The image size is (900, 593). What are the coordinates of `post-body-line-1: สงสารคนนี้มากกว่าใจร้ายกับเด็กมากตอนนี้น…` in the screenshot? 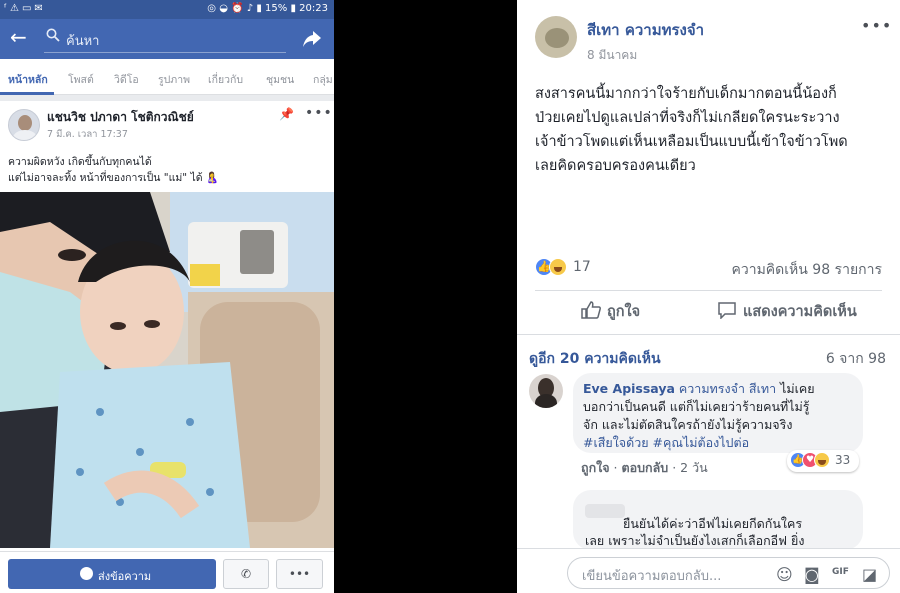 It's located at (686, 94).